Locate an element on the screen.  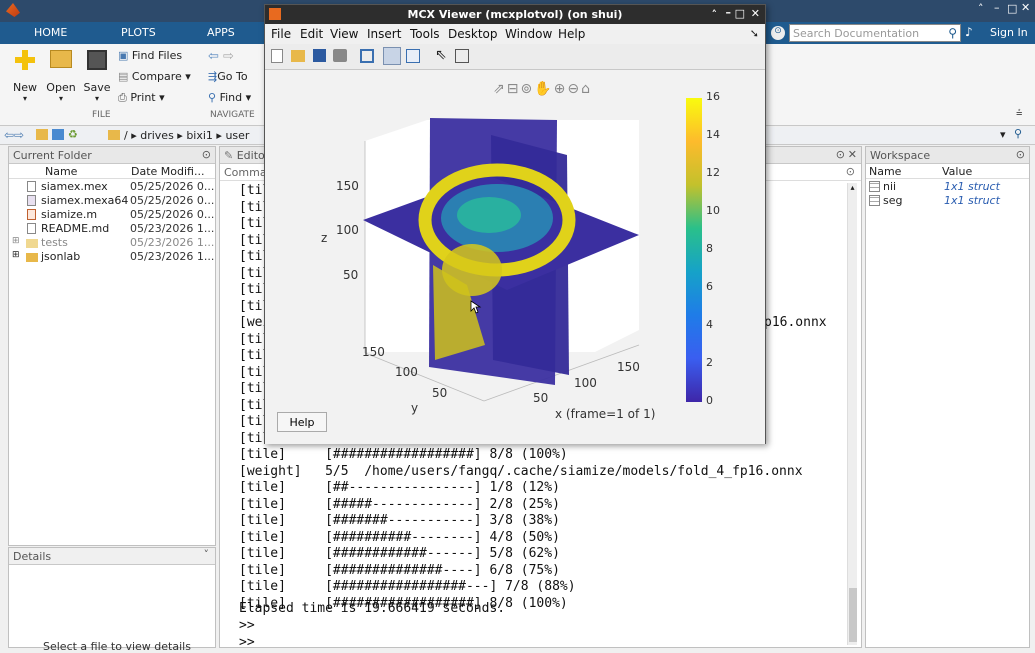
col-value: Value is located at coordinates (957, 171).